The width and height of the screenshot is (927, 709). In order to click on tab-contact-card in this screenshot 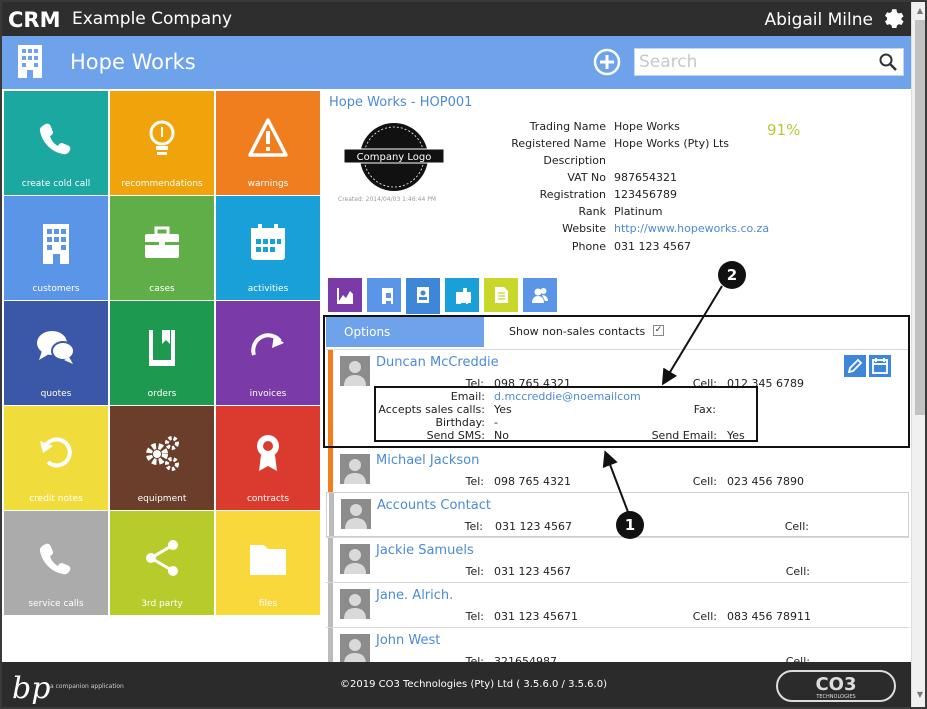, I will do `click(423, 296)`.